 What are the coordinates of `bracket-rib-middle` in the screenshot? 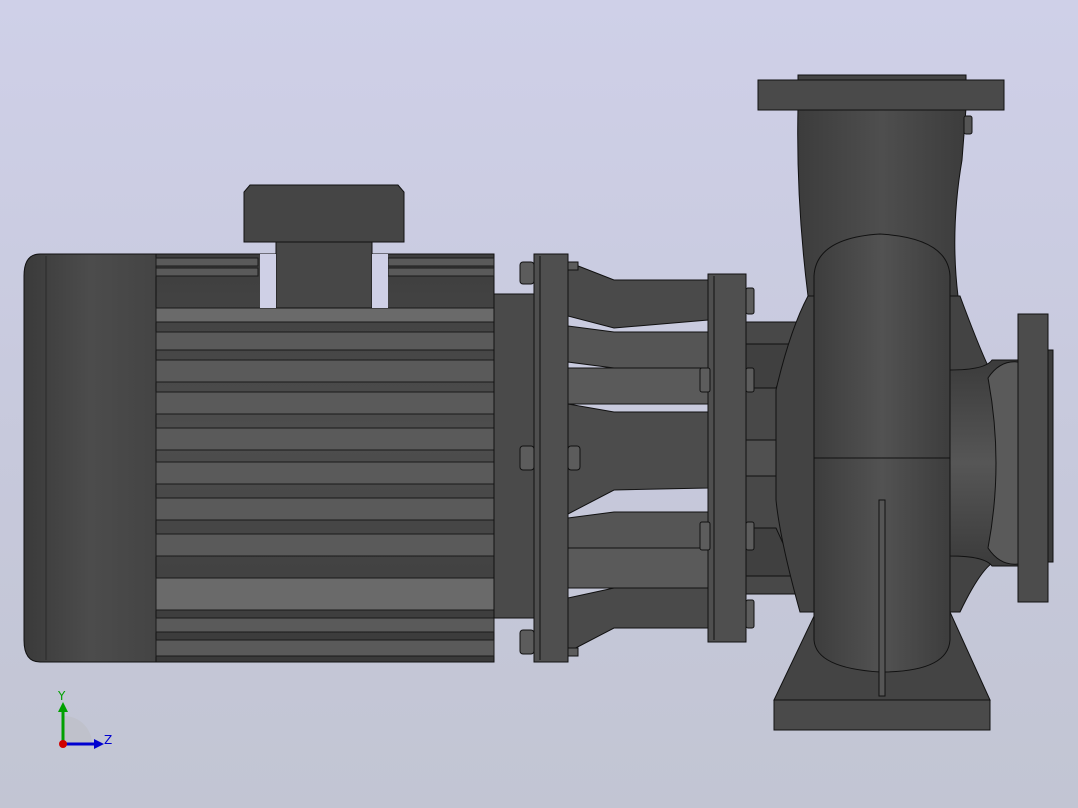 It's located at (638, 459).